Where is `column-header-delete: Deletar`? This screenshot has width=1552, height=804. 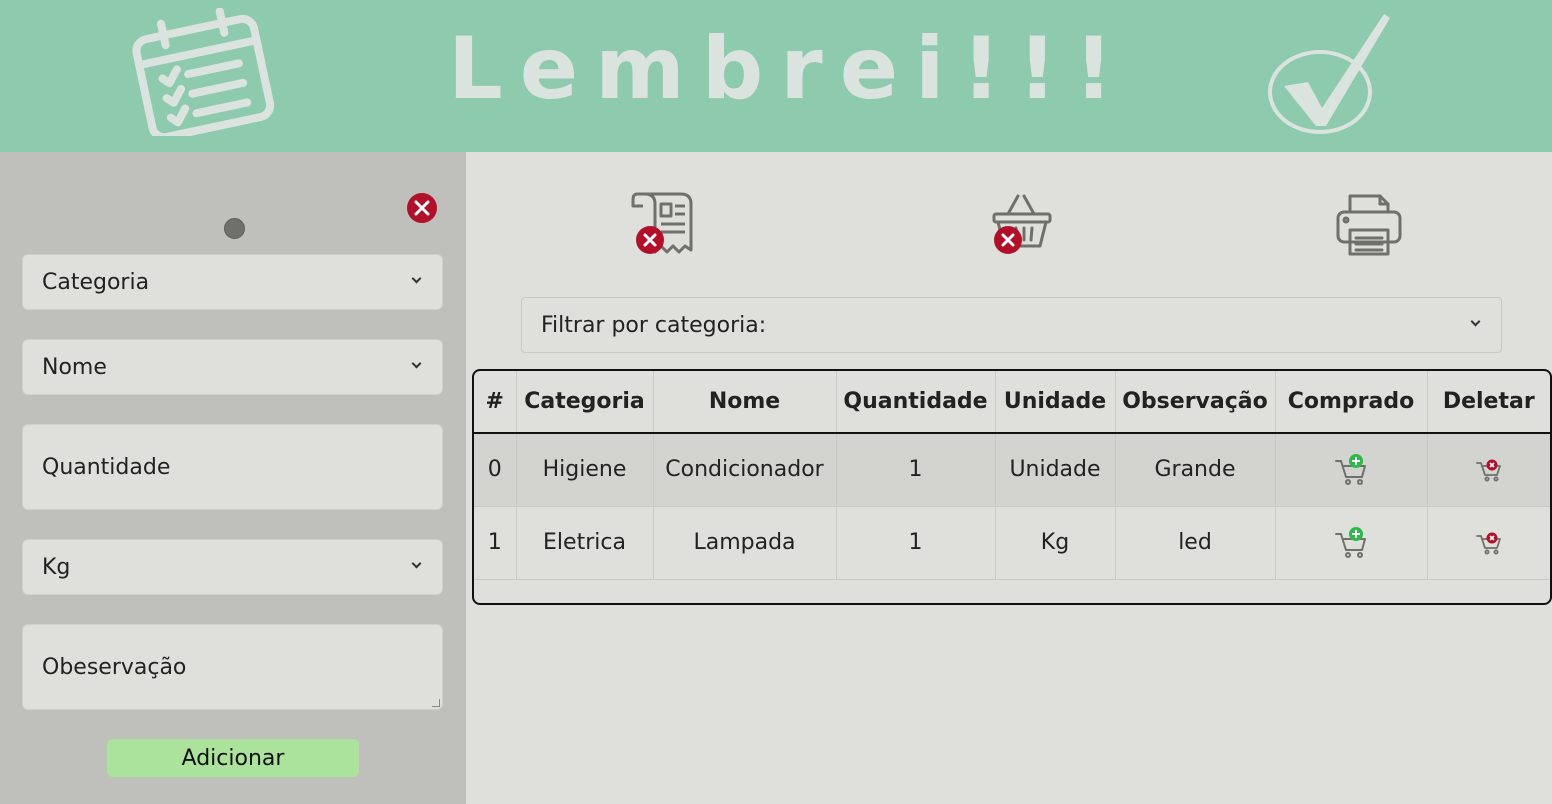
column-header-delete: Deletar is located at coordinates (1488, 402).